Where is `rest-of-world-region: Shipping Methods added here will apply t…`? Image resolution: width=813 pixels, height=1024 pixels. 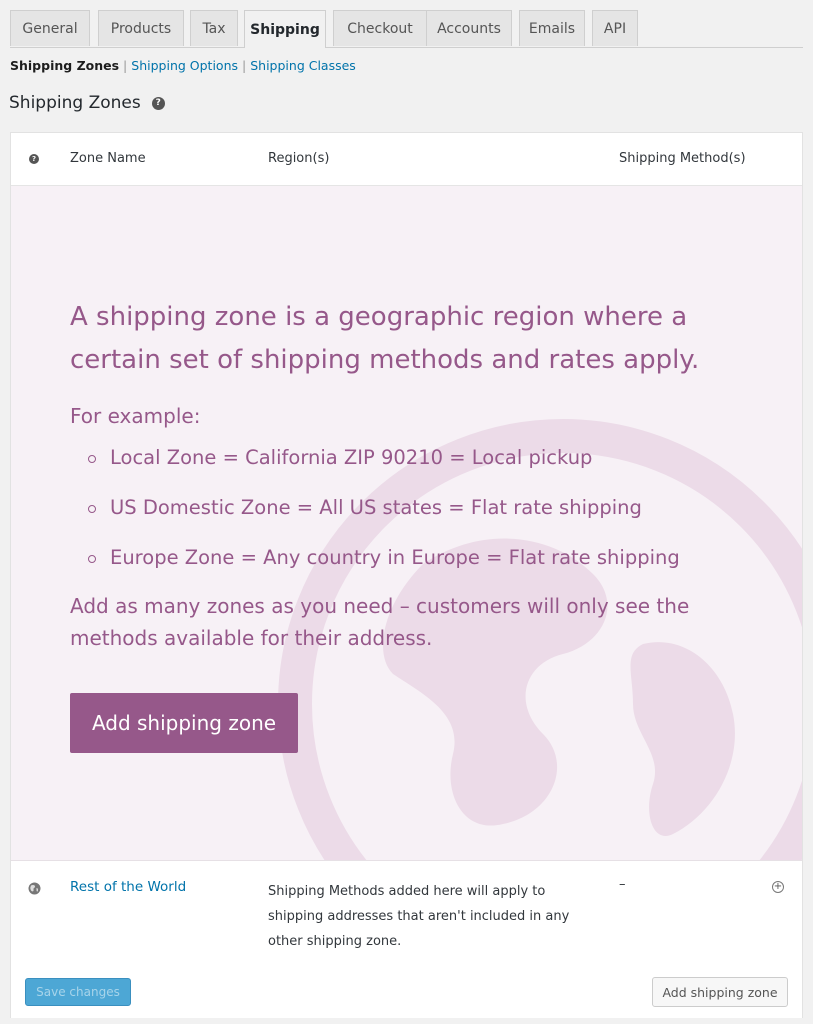
rest-of-world-region: Shipping Methods added here will apply t… is located at coordinates (419, 916).